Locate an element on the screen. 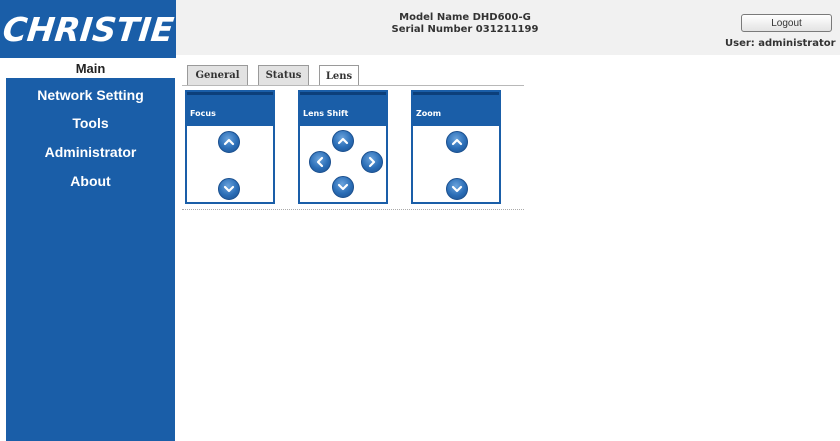 This screenshot has width=840, height=441. tab-general: General is located at coordinates (217, 75).